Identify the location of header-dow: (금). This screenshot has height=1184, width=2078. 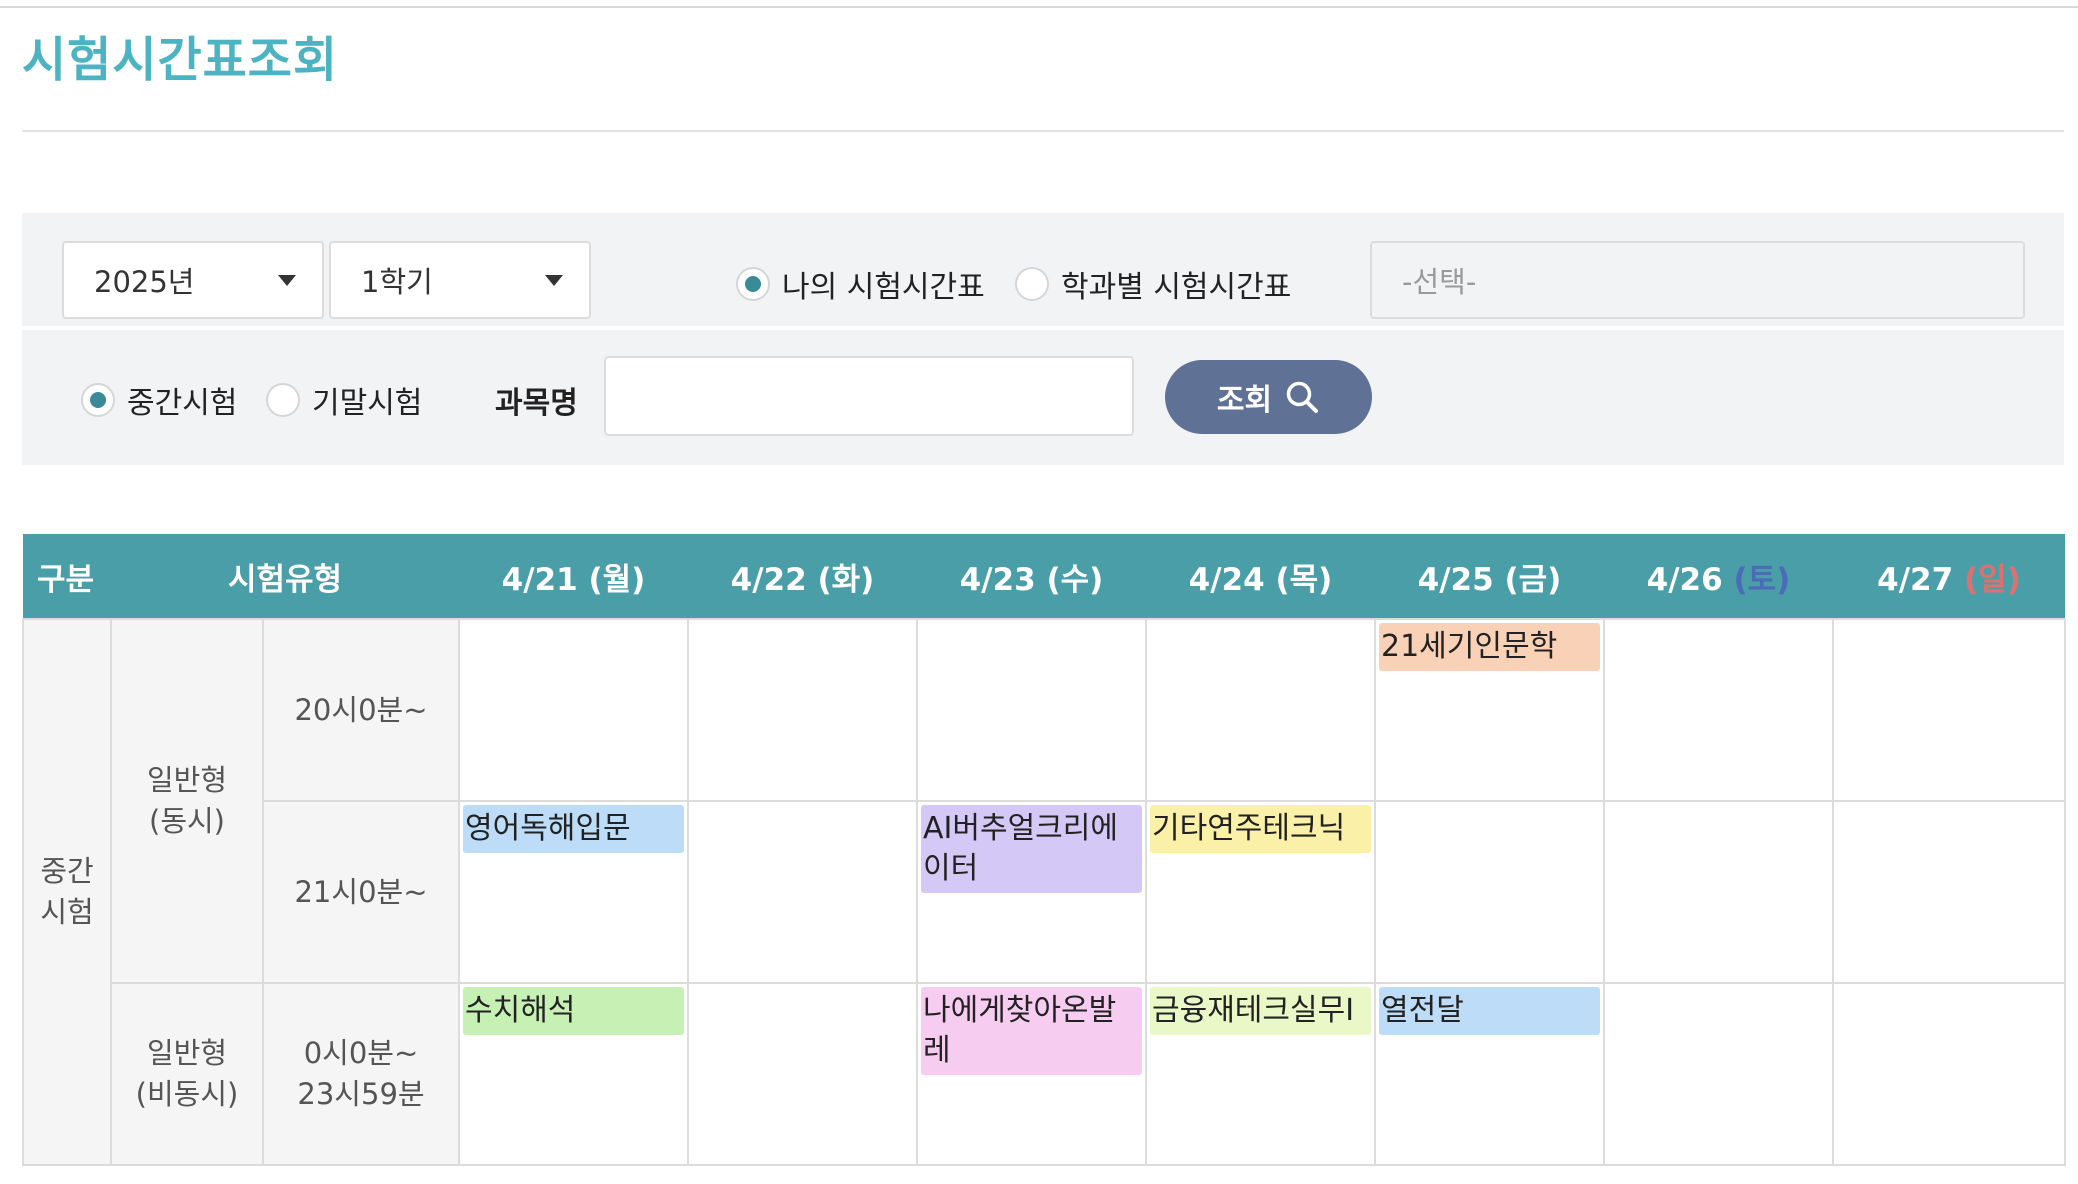
(1533, 579).